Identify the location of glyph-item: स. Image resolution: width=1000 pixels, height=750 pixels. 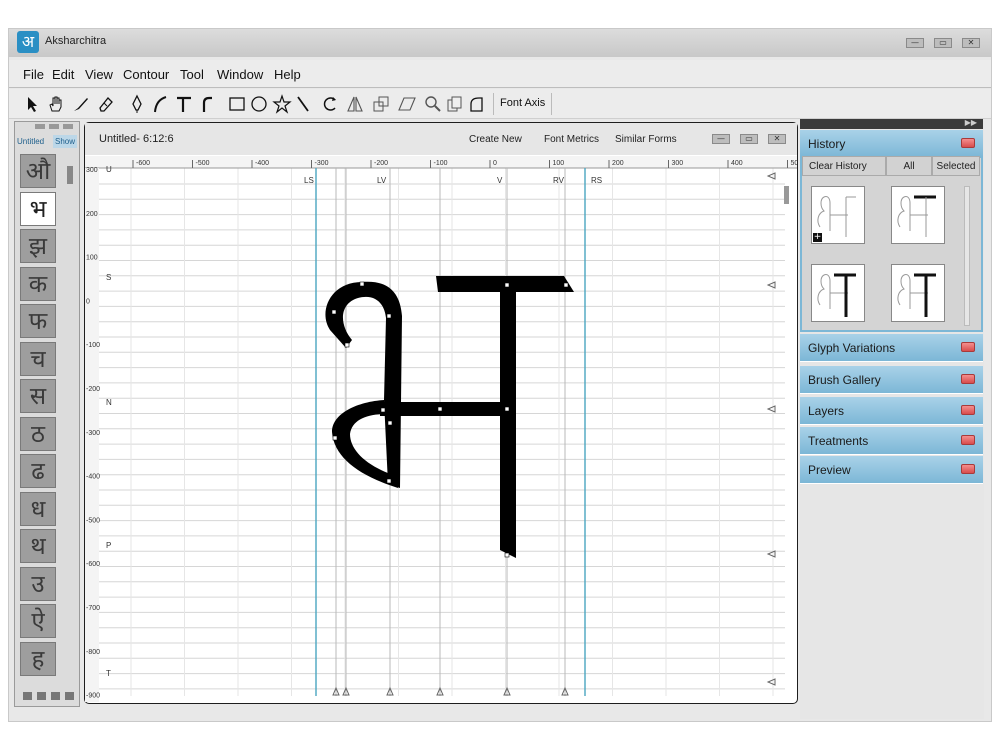
(38, 396).